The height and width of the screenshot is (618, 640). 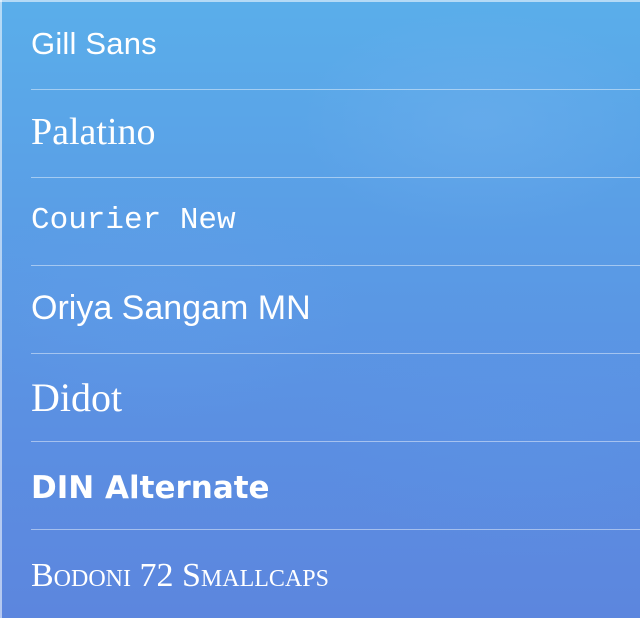 I want to click on font-item-label: DIN Alternate, so click(x=150, y=488).